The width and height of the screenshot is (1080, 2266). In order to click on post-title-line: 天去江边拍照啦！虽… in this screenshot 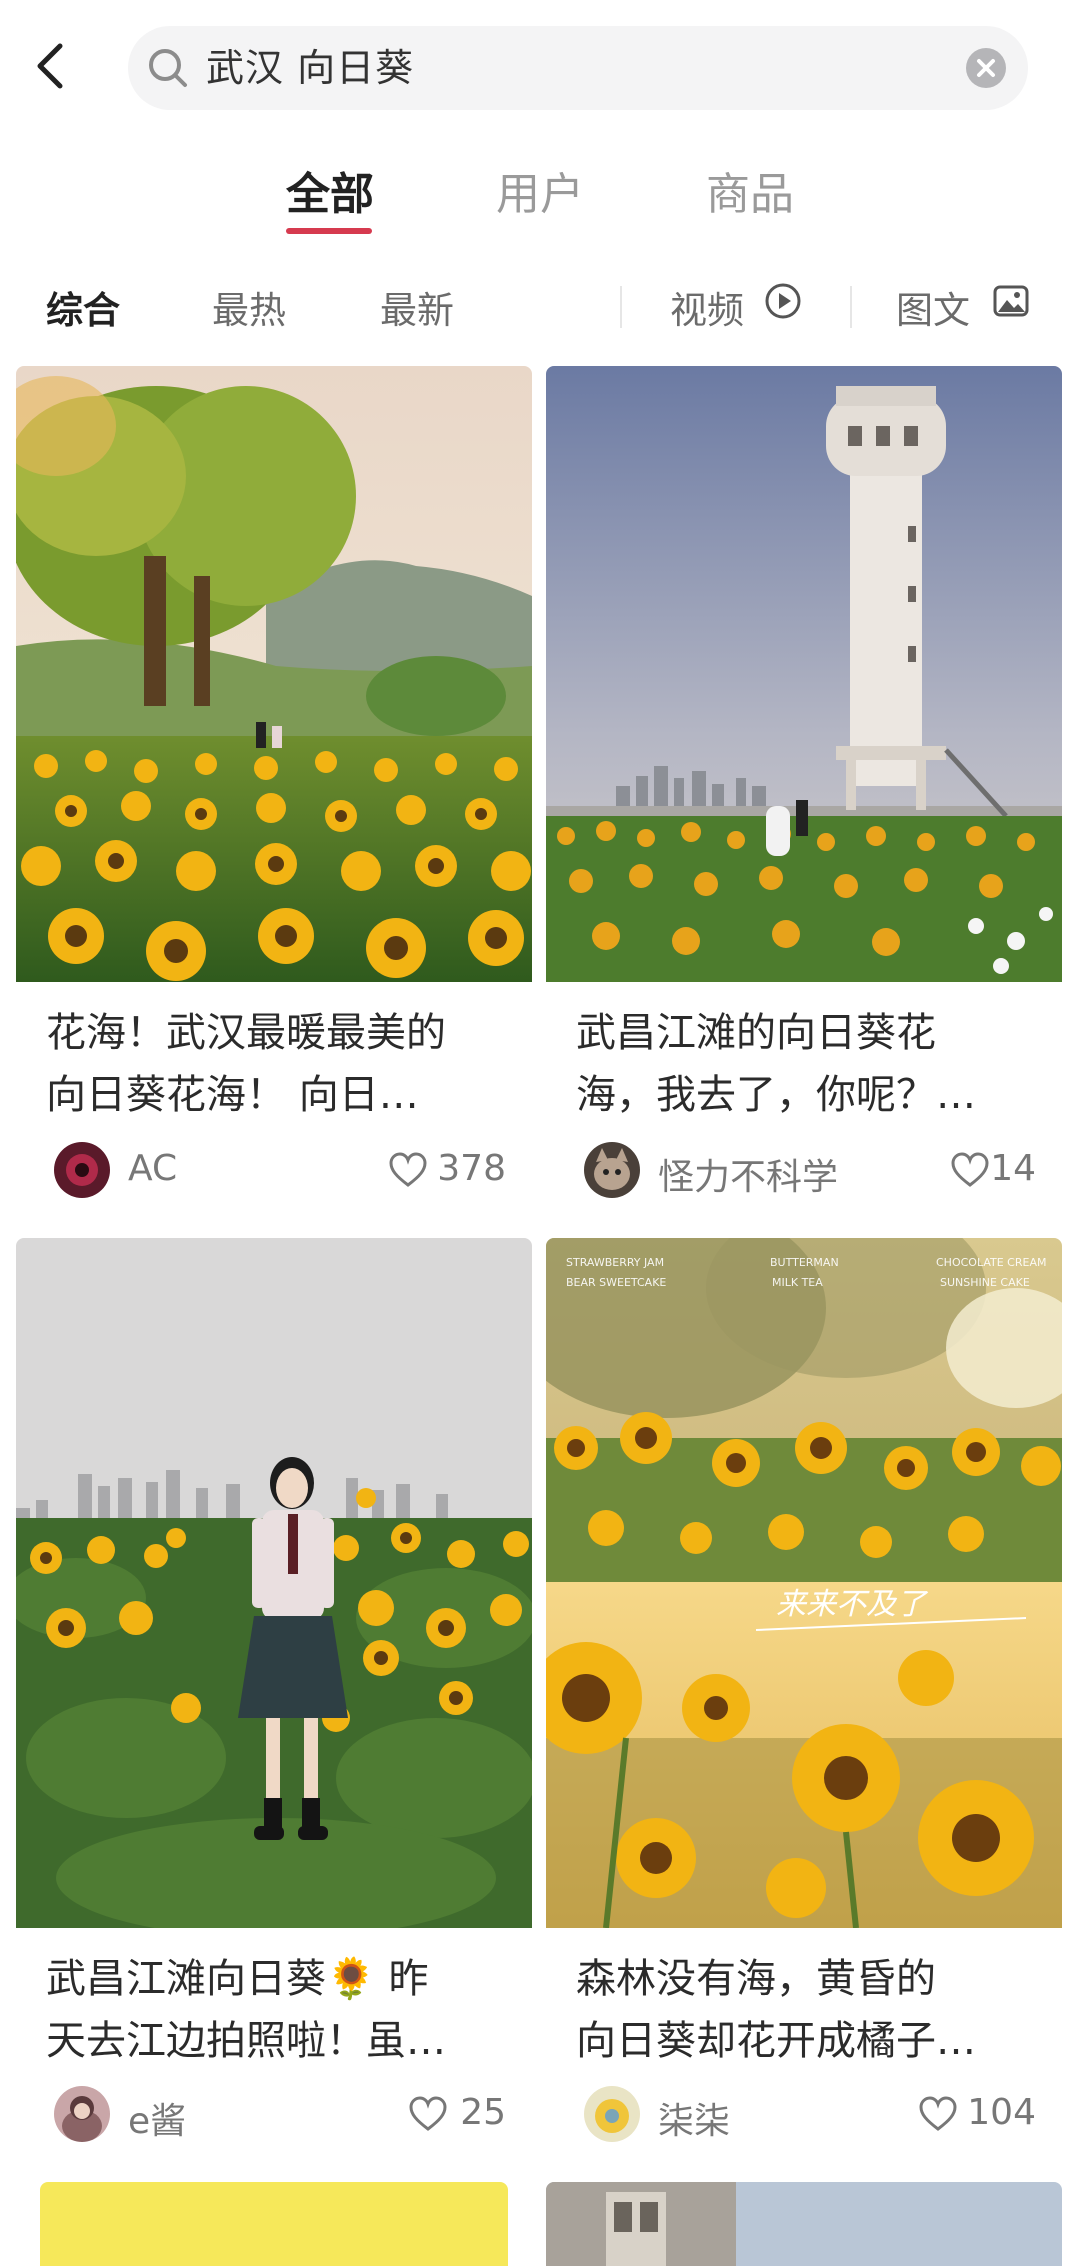, I will do `click(246, 2041)`.